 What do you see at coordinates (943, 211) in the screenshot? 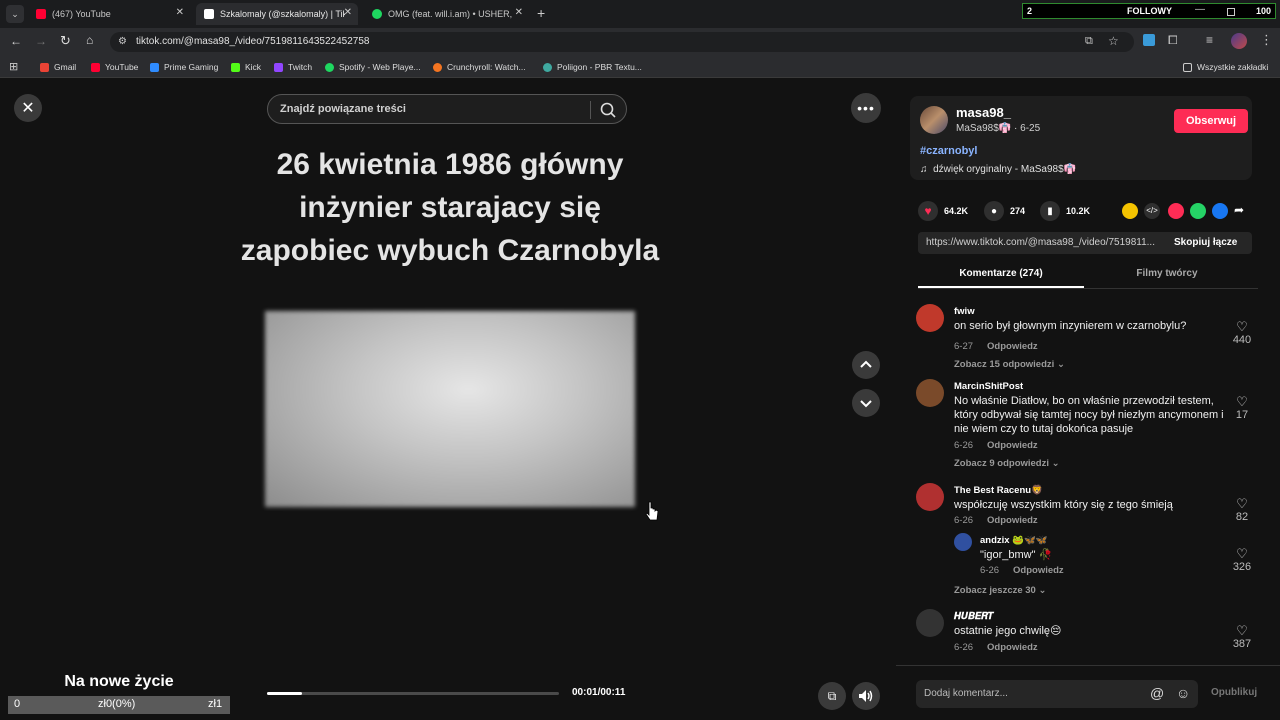
I see `like-button: ♥ 64.2K` at bounding box center [943, 211].